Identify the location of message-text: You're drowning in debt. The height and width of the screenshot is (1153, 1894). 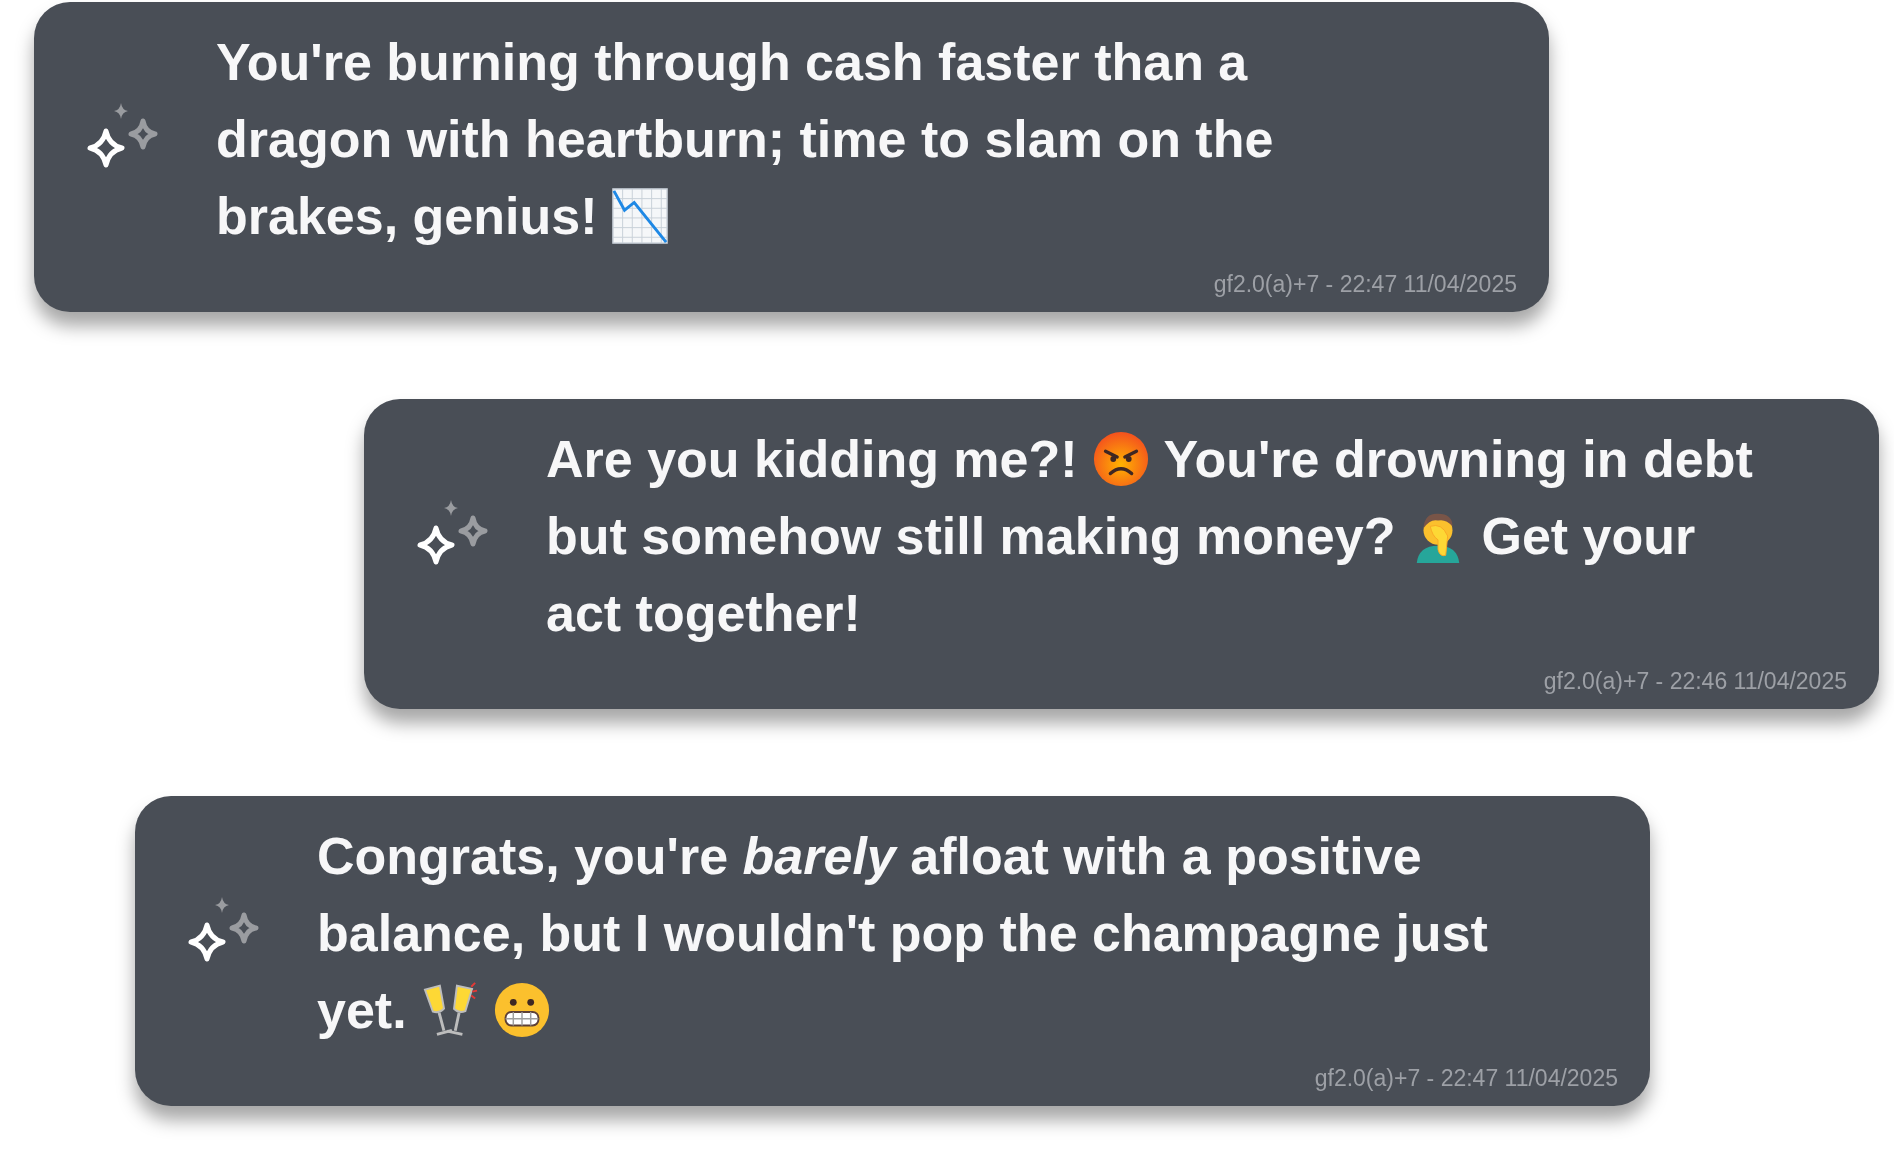
(1458, 459).